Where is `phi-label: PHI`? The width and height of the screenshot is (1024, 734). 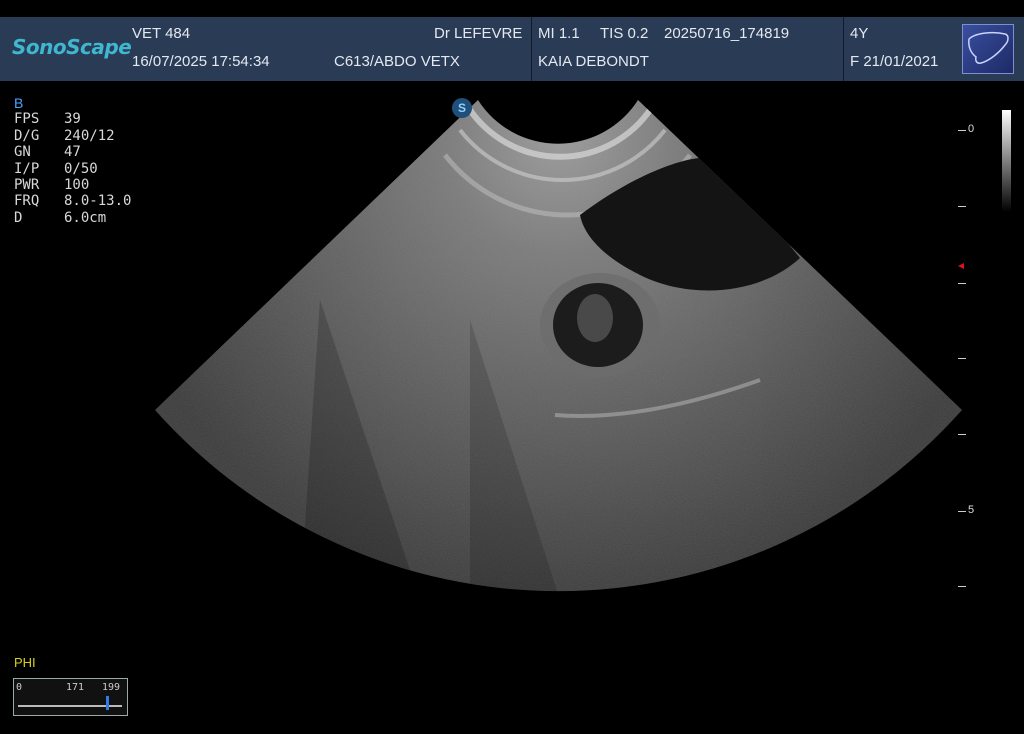 phi-label: PHI is located at coordinates (25, 662).